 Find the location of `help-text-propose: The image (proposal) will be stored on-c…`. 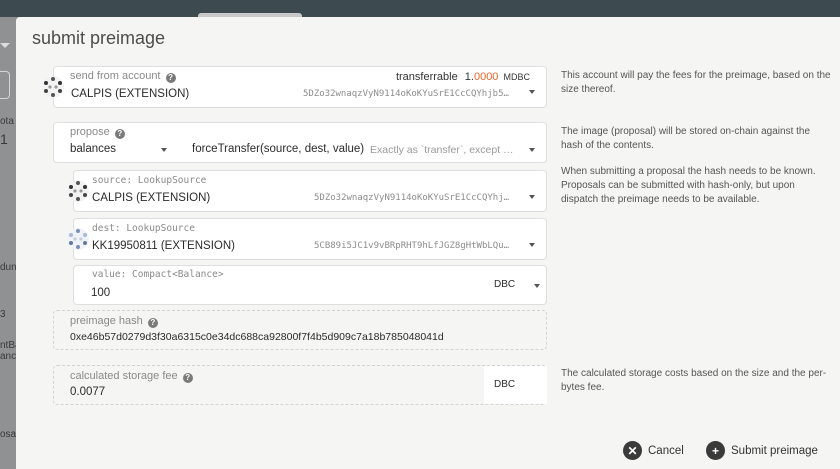

help-text-propose: The image (proposal) will be stored on-c… is located at coordinates (686, 138).